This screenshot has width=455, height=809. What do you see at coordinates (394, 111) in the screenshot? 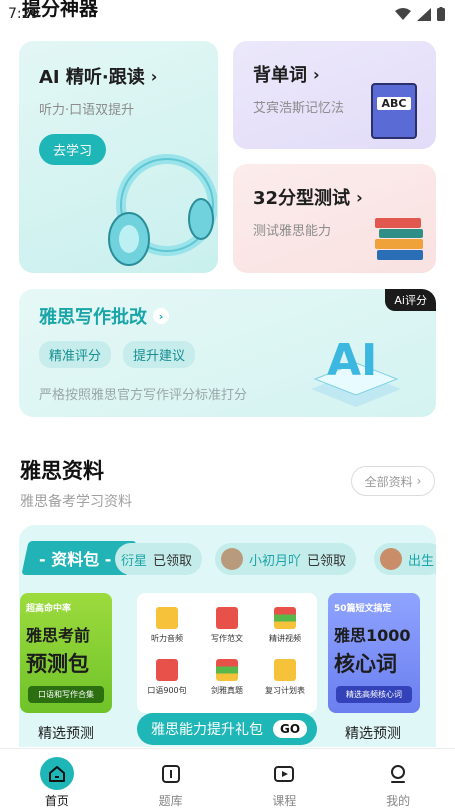
I see `vocab-book-icon: ABC` at bounding box center [394, 111].